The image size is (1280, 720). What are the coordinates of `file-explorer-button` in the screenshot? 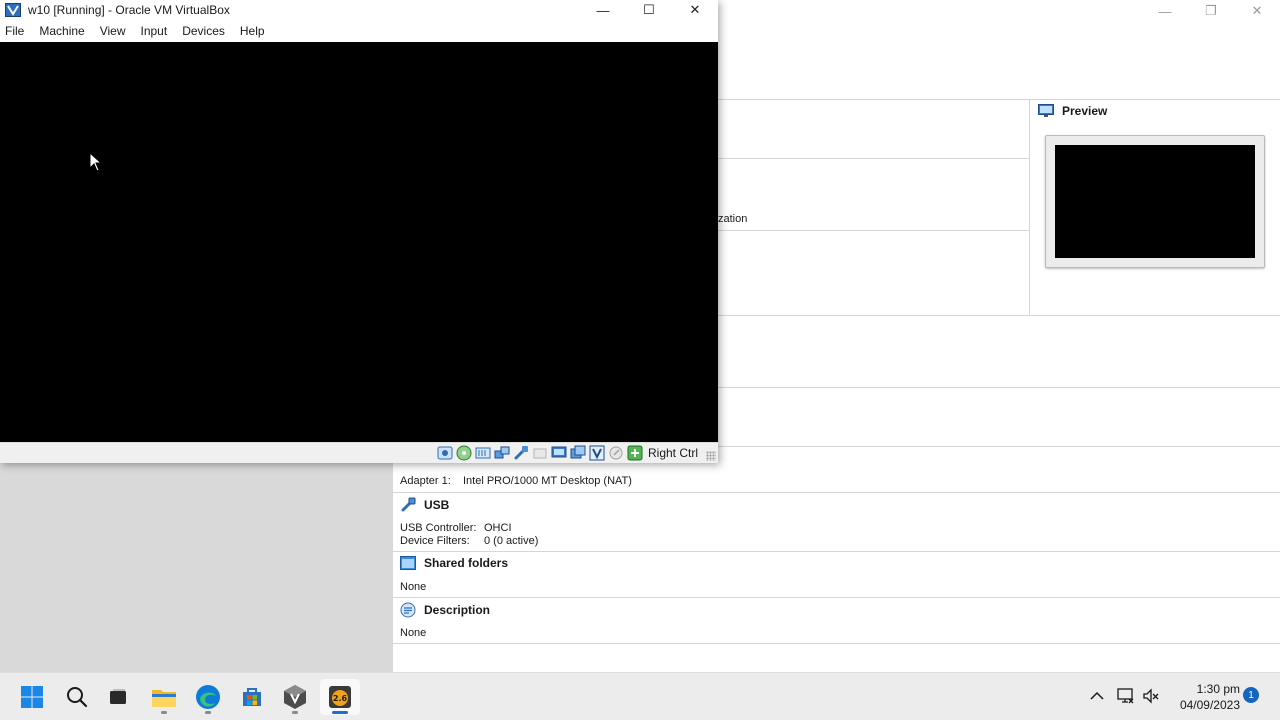 It's located at (164, 697).